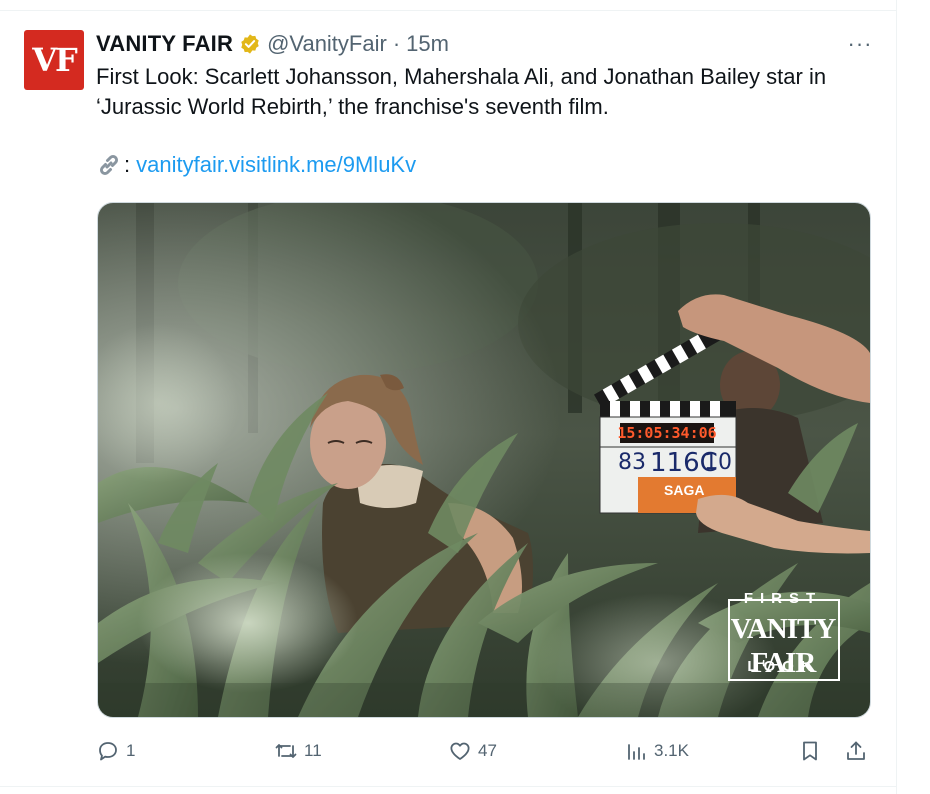 Image resolution: width=930 pixels, height=794 pixels. What do you see at coordinates (131, 750) in the screenshot?
I see `reply-count: 1` at bounding box center [131, 750].